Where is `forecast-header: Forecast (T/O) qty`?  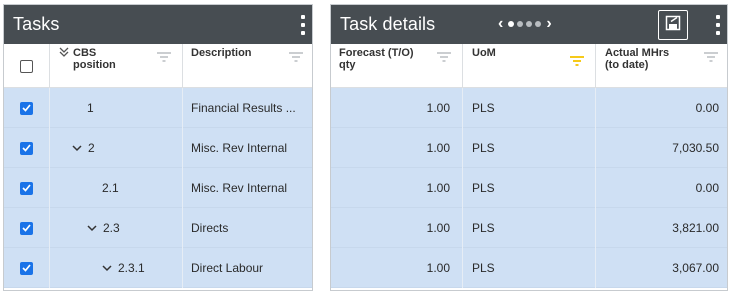 forecast-header: Forecast (T/O) qty is located at coordinates (397, 66).